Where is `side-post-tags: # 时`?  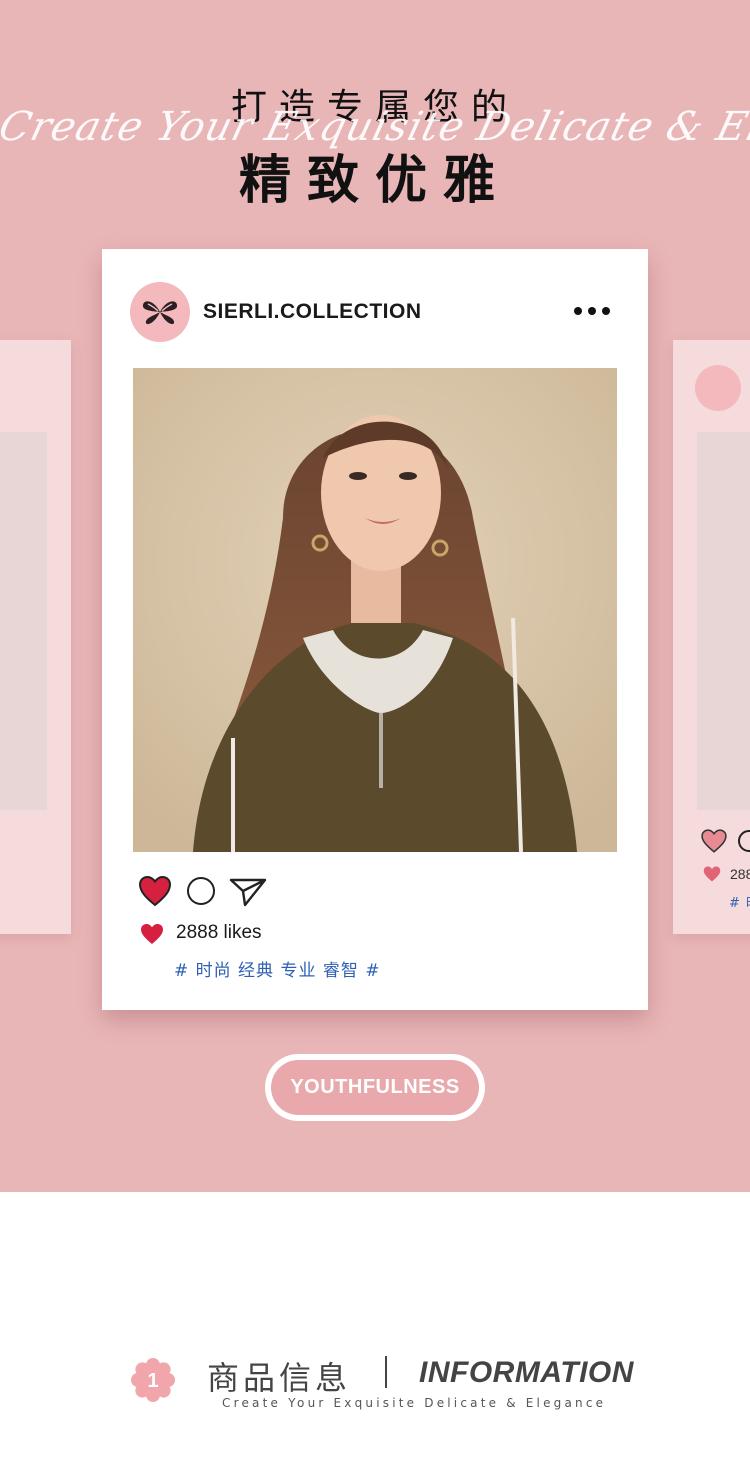
side-post-tags: # 时 is located at coordinates (739, 903).